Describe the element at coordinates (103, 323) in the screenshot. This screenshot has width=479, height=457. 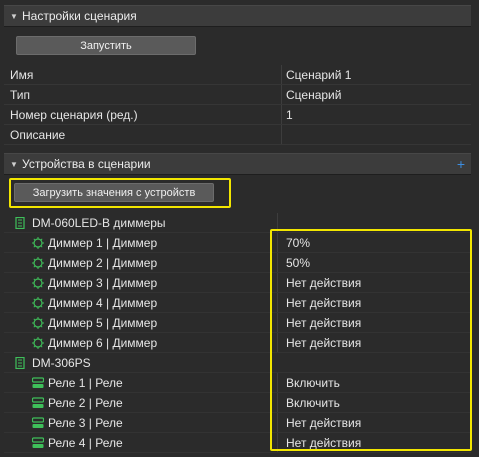
I see `device-item-label: Диммер 5 | Диммер` at that location.